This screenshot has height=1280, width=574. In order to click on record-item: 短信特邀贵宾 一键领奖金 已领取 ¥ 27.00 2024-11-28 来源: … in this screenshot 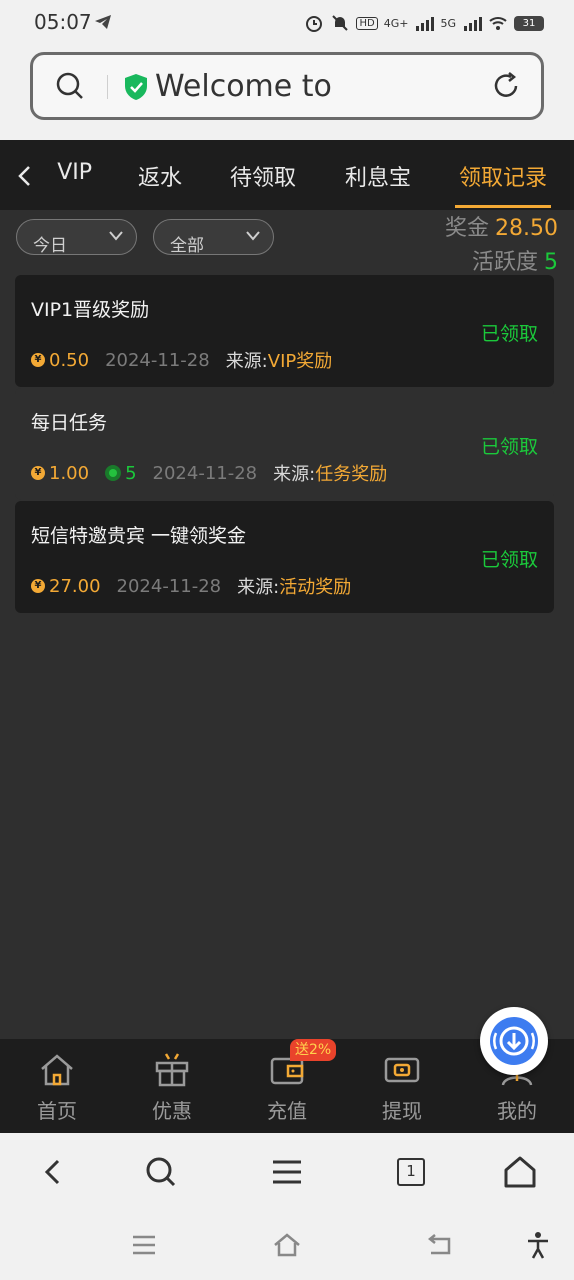, I will do `click(284, 557)`.